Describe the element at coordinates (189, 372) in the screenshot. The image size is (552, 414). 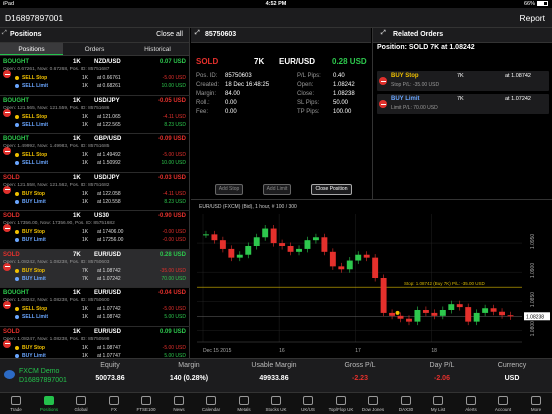
I see `account-metric: Margin 140 (0.28%)` at that location.